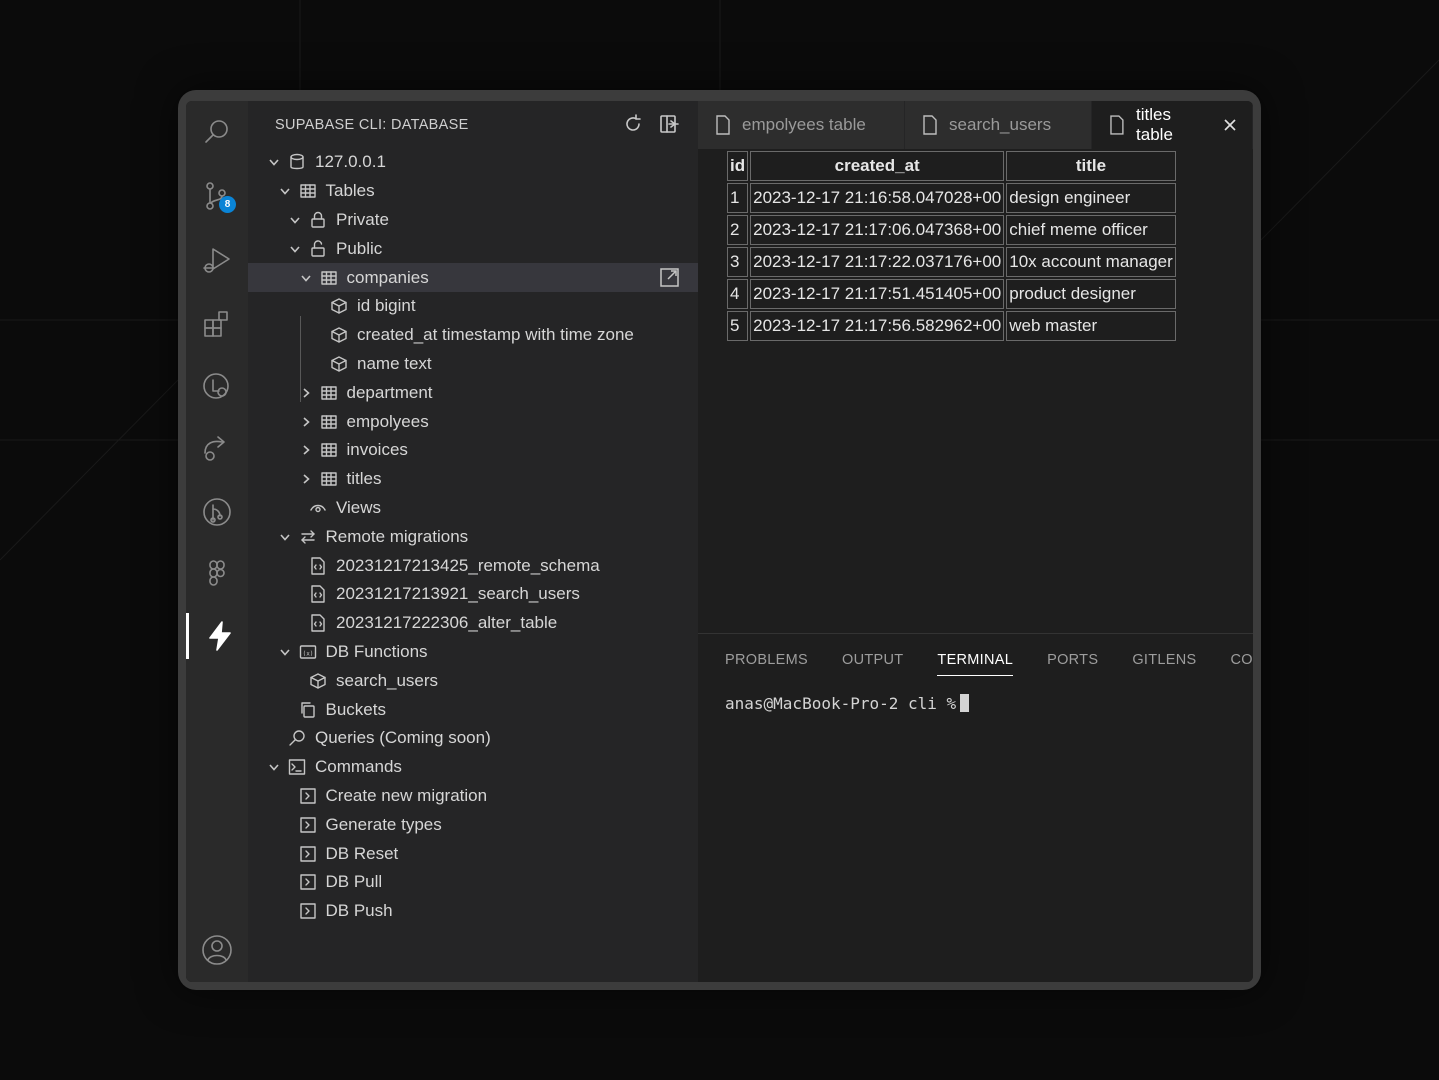  What do you see at coordinates (383, 824) in the screenshot?
I see `tree-item-label: Generate types` at bounding box center [383, 824].